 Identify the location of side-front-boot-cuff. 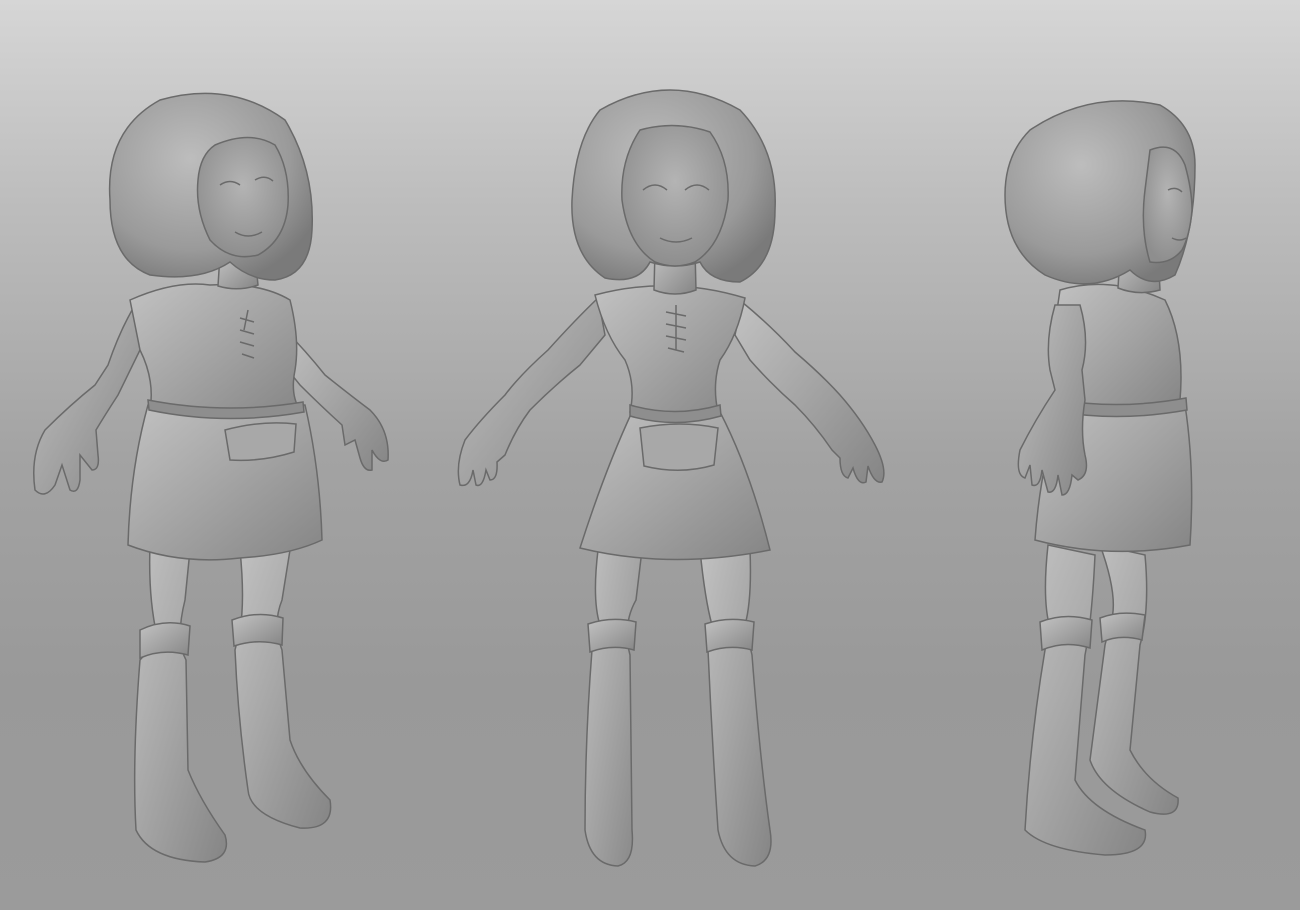
(1066, 633).